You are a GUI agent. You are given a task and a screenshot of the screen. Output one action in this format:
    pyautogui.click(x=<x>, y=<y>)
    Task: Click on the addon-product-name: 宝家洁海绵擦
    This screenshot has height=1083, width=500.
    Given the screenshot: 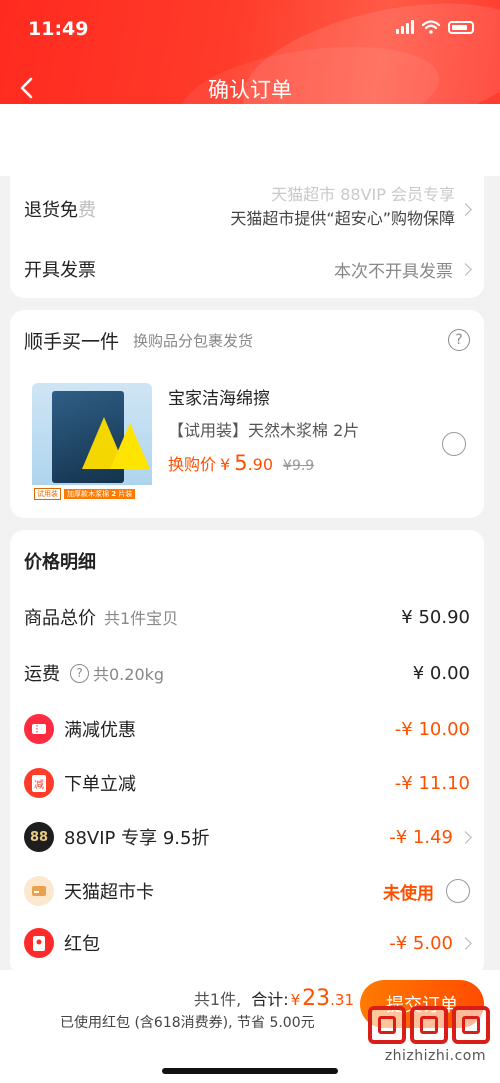 What is the action you would take?
    pyautogui.click(x=263, y=396)
    